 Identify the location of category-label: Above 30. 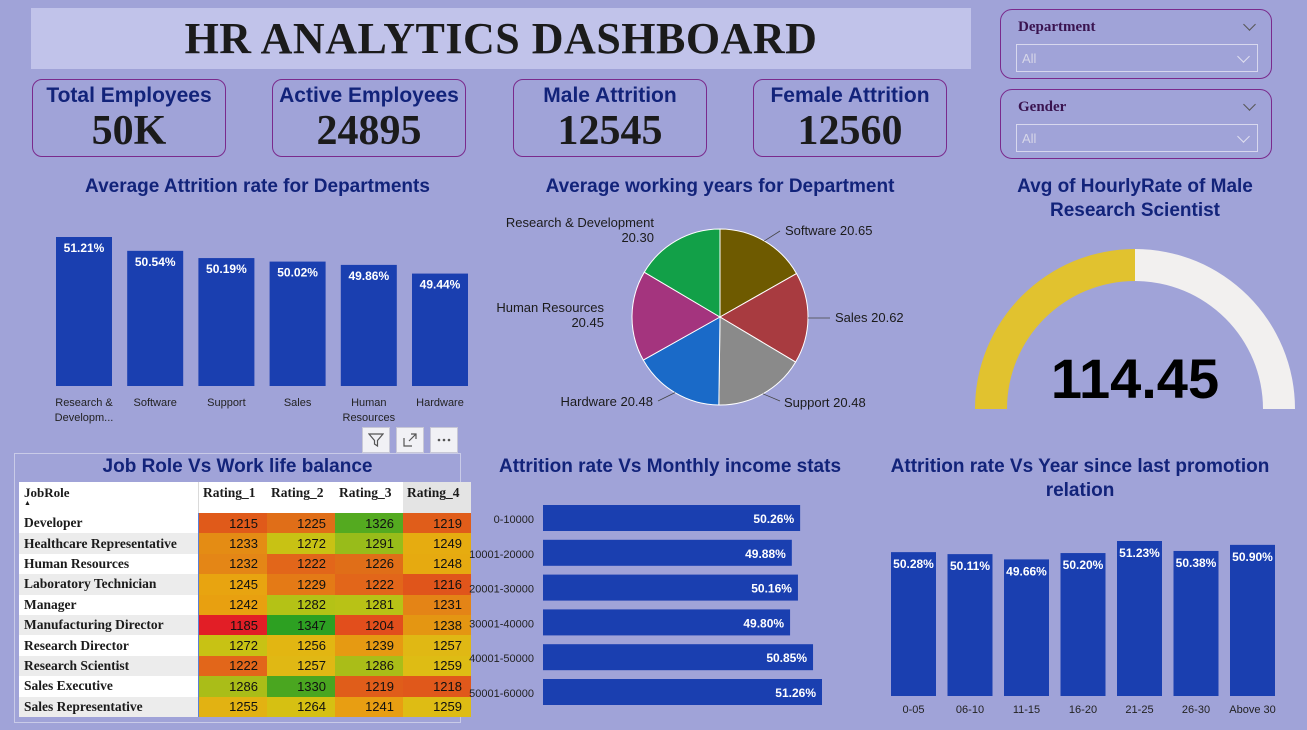
(1252, 710).